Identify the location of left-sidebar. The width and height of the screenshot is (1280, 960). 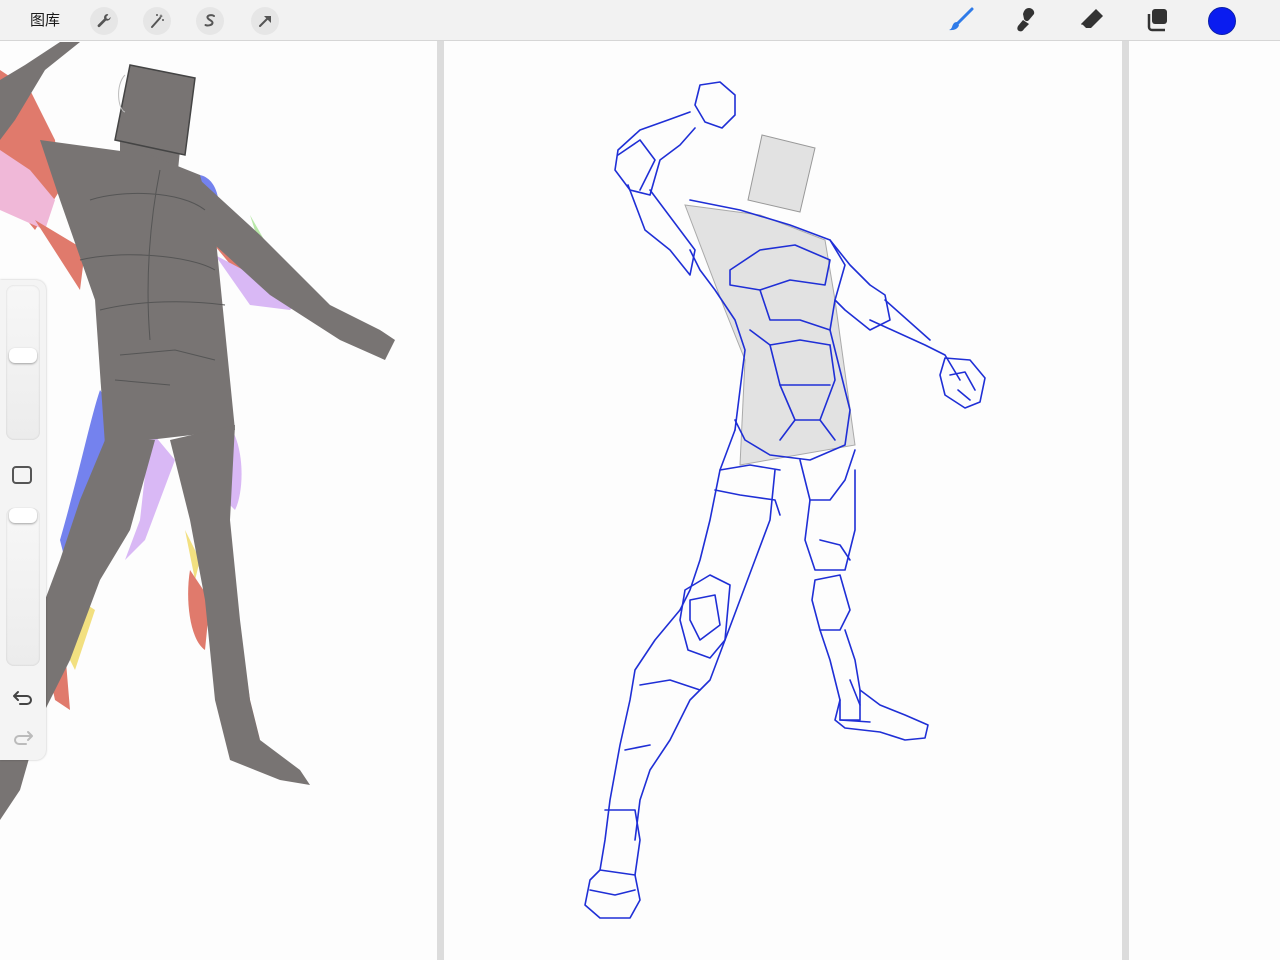
(23, 520).